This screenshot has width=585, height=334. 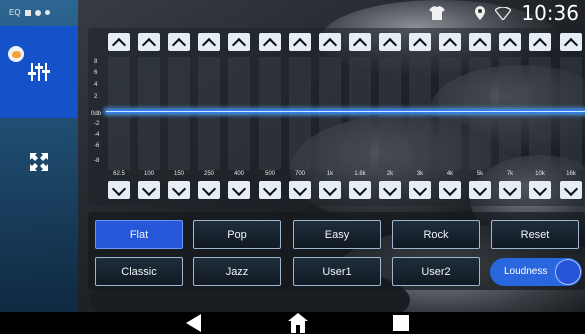 I want to click on preset-button-user1: User1, so click(x=337, y=271).